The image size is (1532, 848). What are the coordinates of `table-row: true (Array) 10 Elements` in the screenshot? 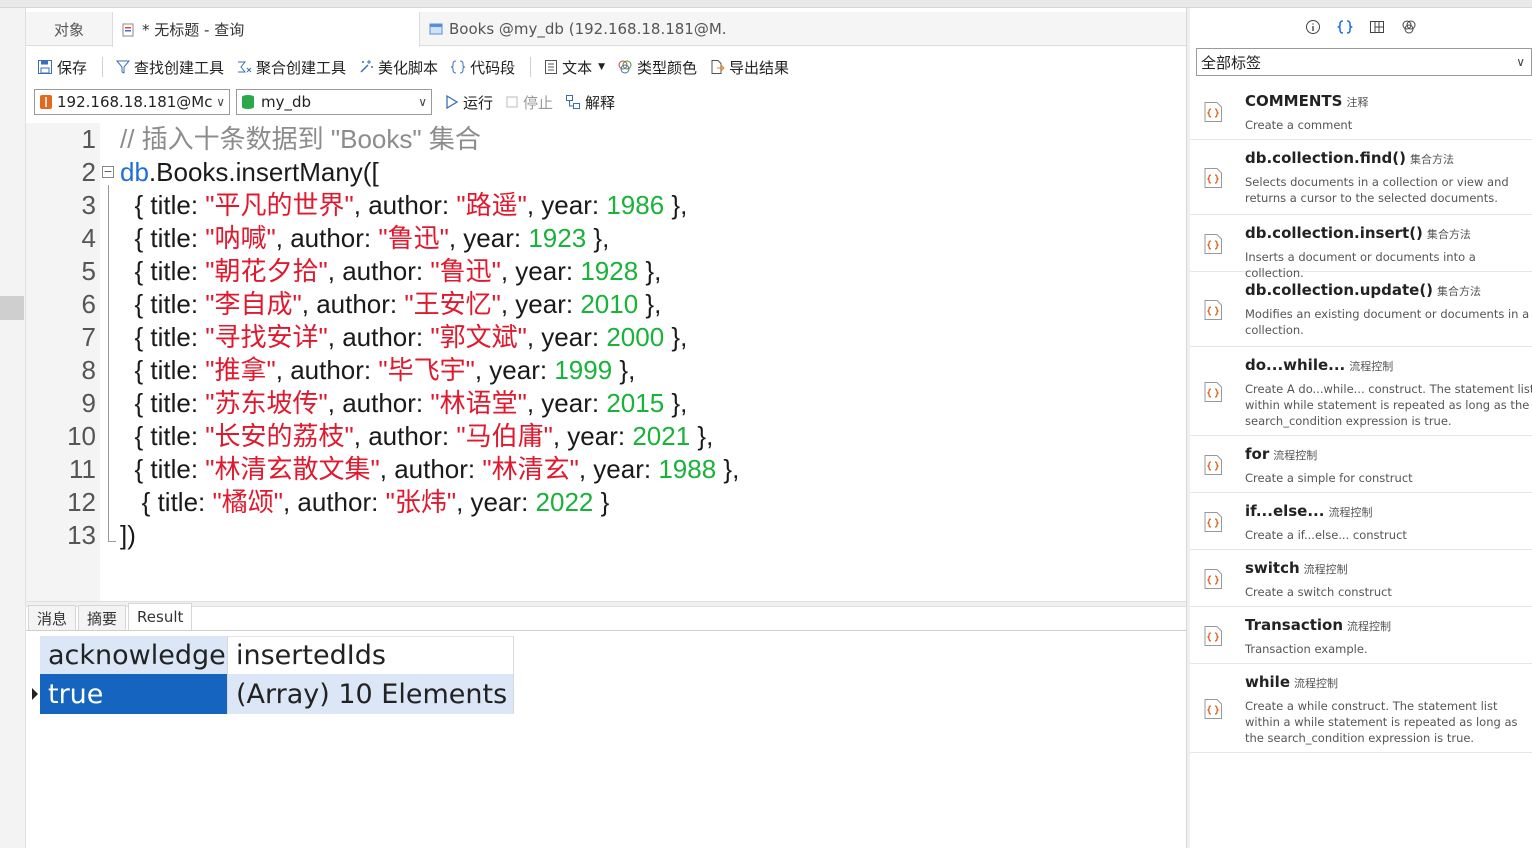 It's located at (278, 694).